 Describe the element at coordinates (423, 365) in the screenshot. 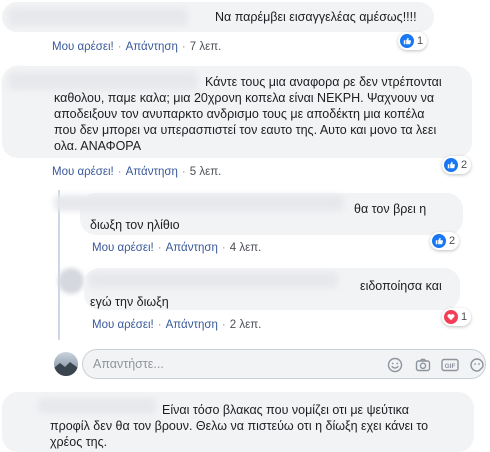

I see `camera-icon` at that location.